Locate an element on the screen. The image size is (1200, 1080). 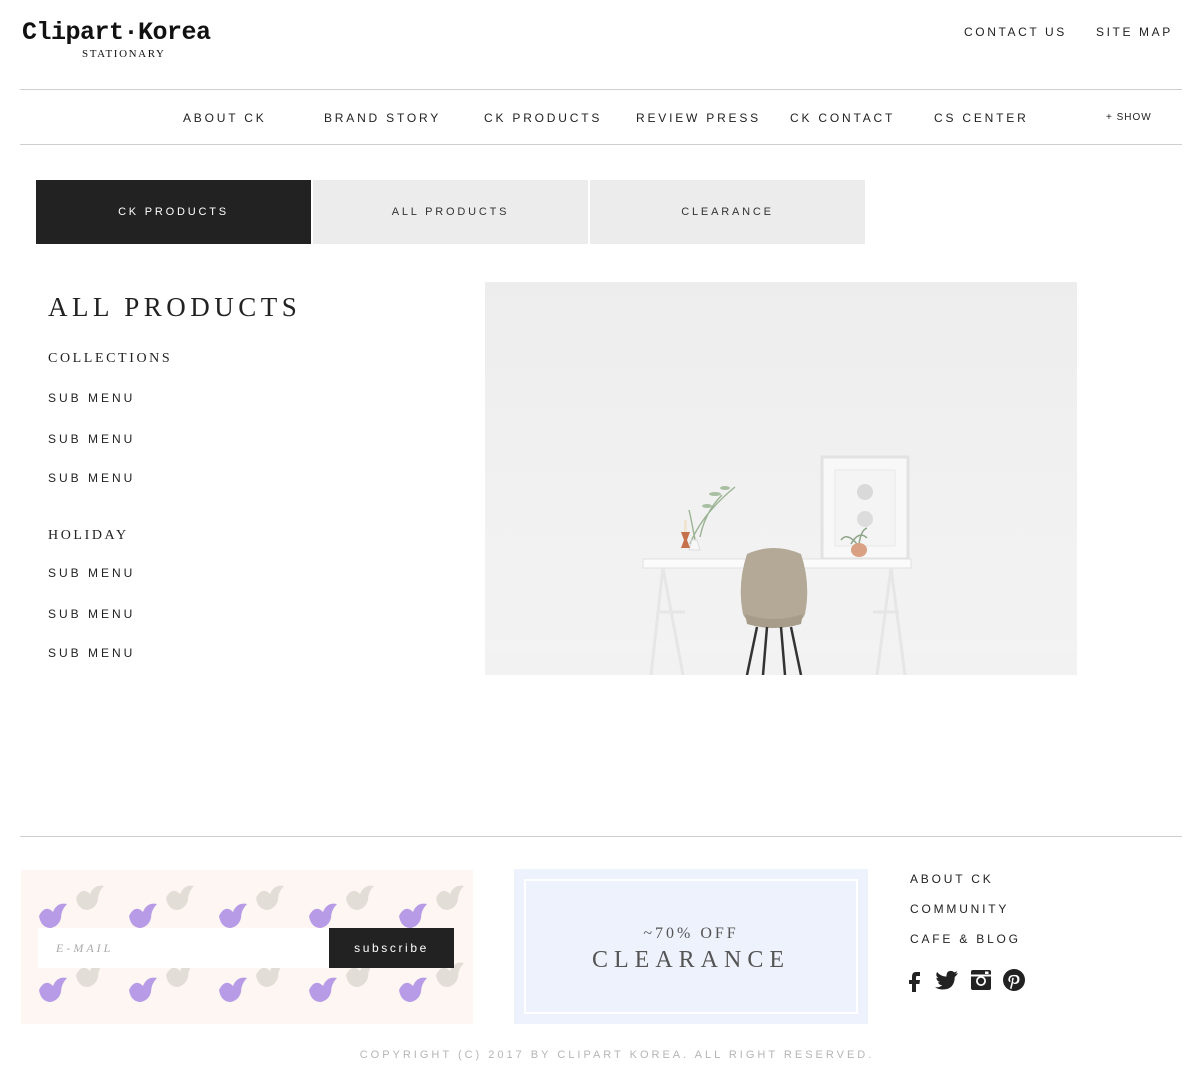
logo-title: Clipart·Korea is located at coordinates (116, 32).